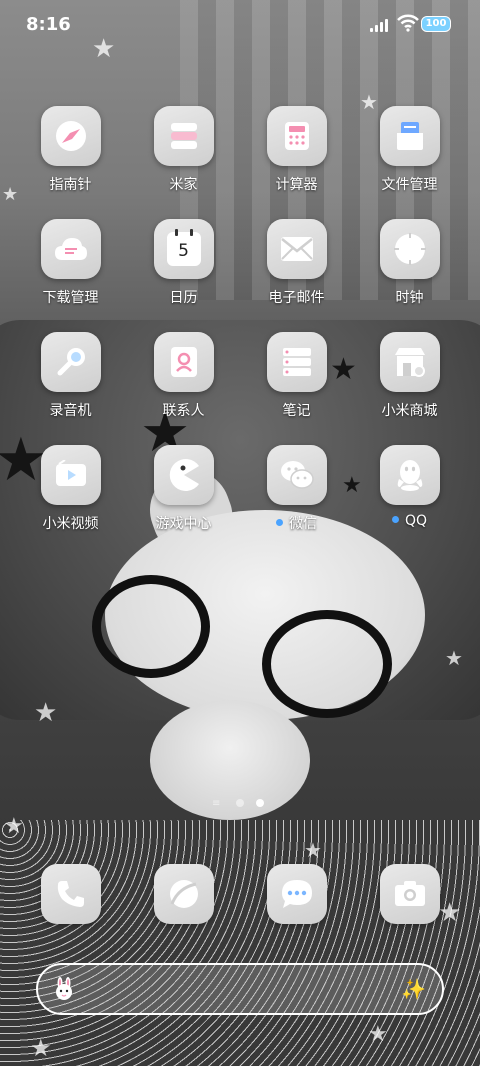  What do you see at coordinates (409, 185) in the screenshot?
I see `app-label: 文件管理` at bounding box center [409, 185].